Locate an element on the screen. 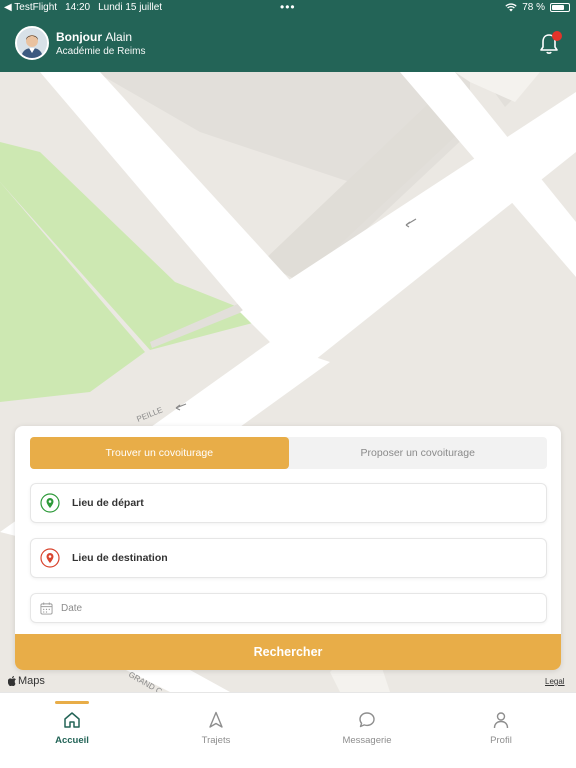 This screenshot has width=576, height=768. back-to-app-link: ◀ TestFlight is located at coordinates (30, 7).